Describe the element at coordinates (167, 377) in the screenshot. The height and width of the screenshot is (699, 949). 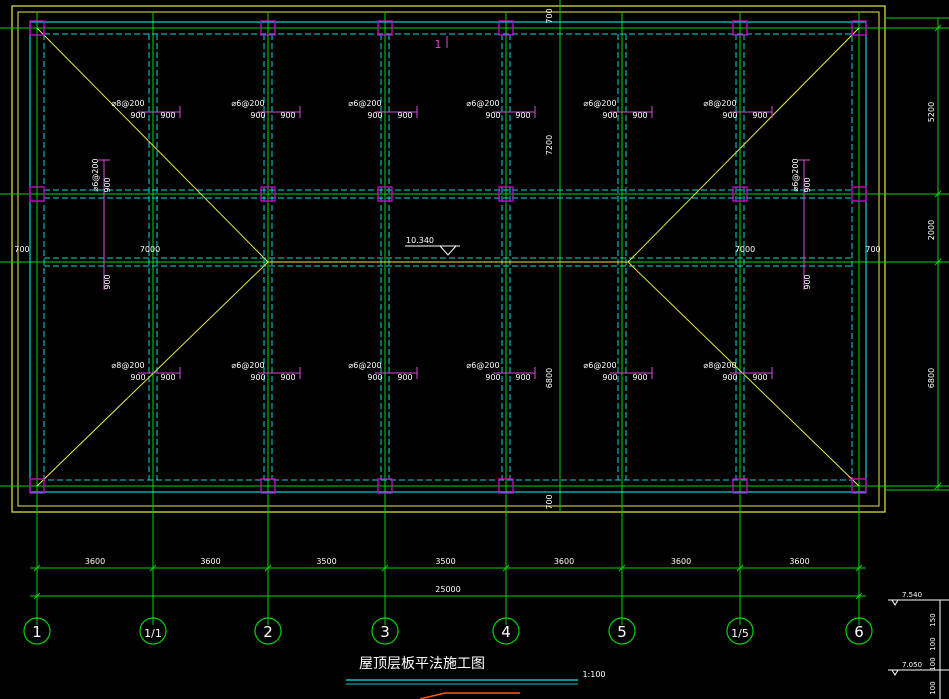
I see `rebar_bottom-right-0: 900` at that location.